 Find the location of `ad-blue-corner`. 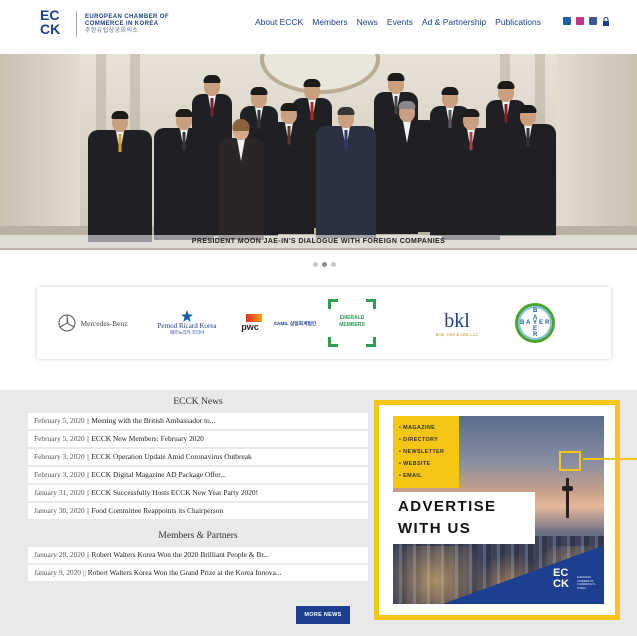

ad-blue-corner is located at coordinates (498, 572).